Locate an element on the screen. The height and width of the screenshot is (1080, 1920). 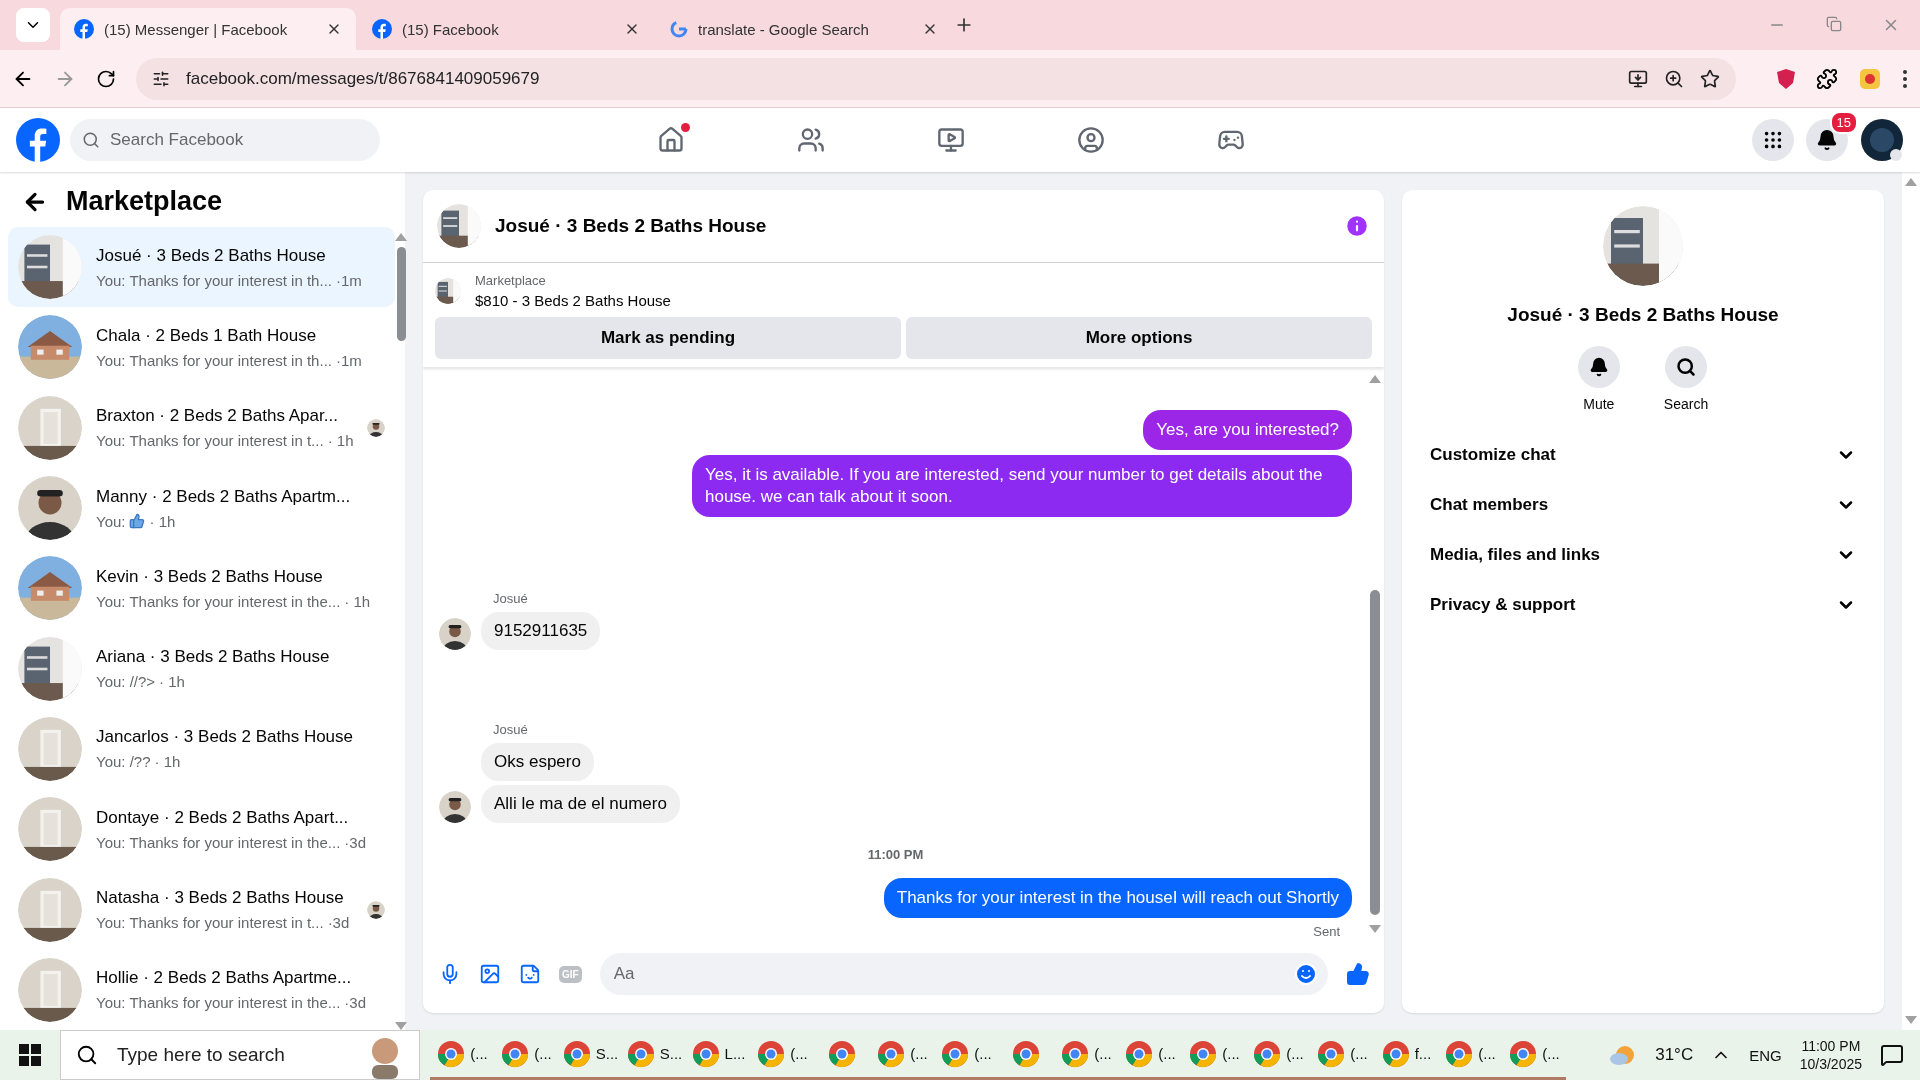
message-bubble: Yes, are you interested? is located at coordinates (1247, 430).